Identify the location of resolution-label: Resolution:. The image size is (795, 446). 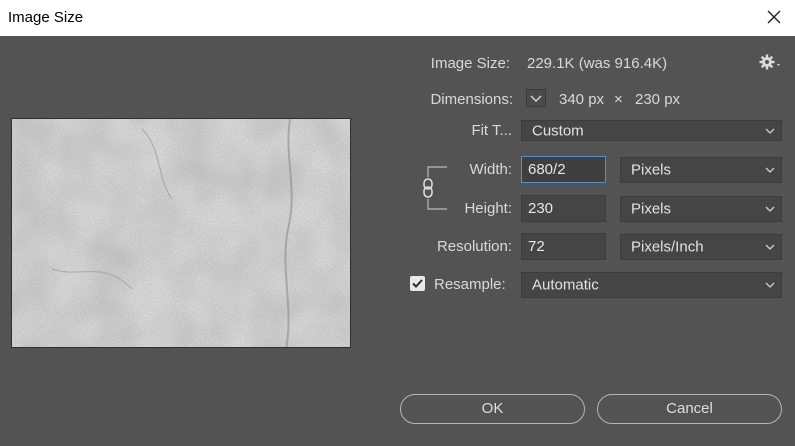
(474, 246).